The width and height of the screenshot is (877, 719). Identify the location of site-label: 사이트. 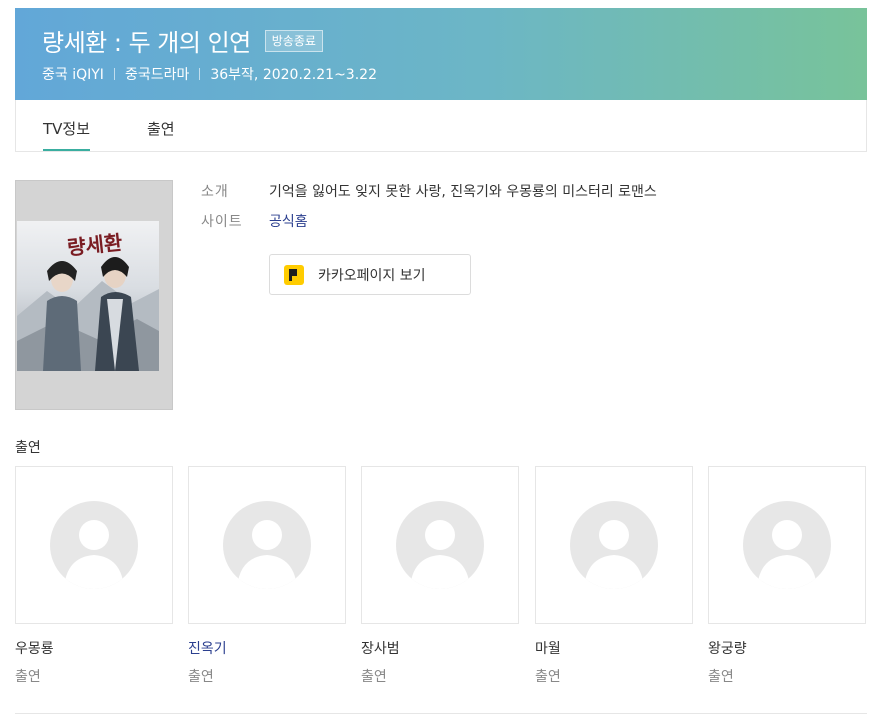
(222, 222).